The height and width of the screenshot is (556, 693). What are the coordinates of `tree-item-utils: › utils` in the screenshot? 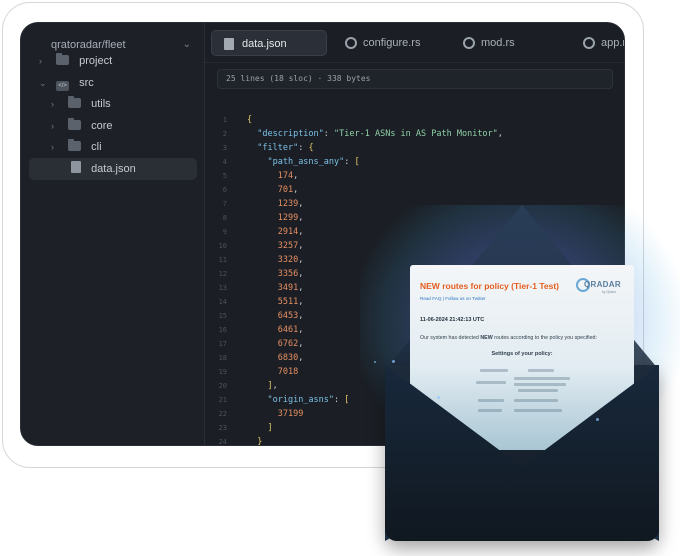 It's located at (81, 104).